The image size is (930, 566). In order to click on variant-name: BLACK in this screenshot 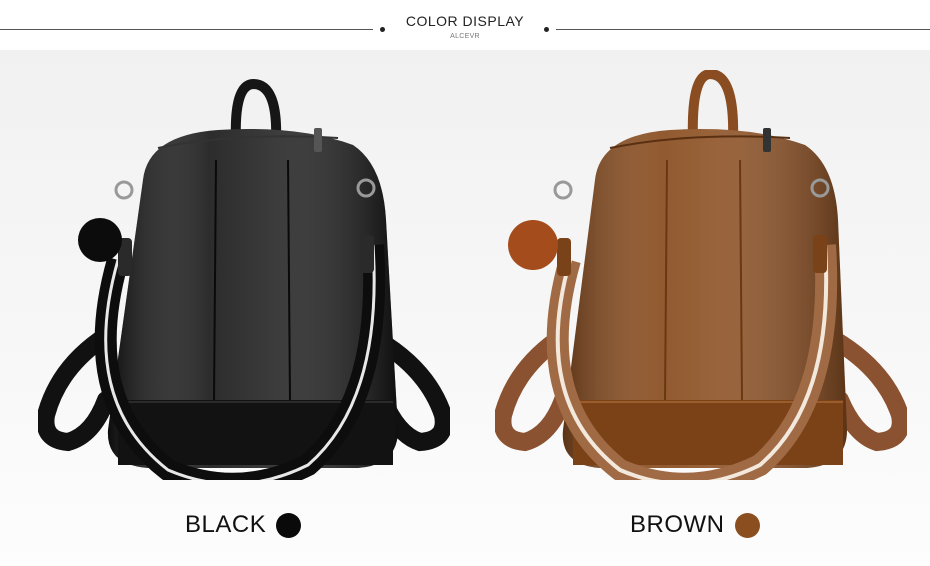, I will do `click(226, 524)`.